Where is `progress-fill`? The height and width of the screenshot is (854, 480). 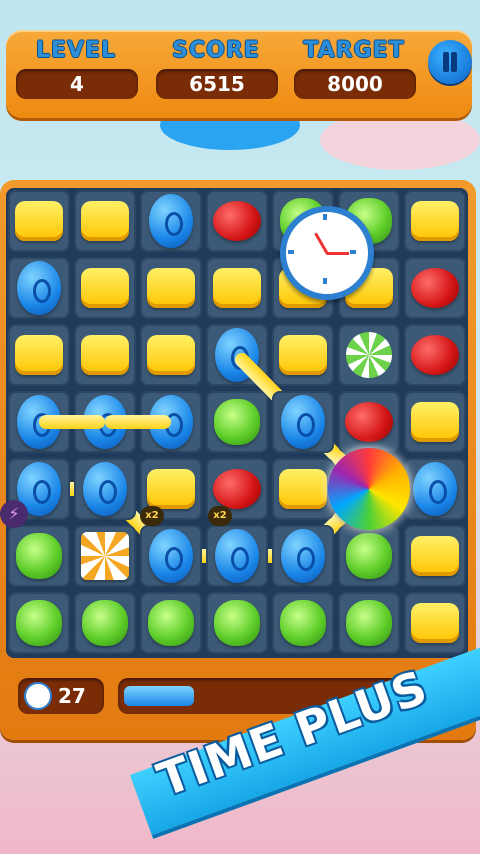
progress-fill is located at coordinates (159, 696).